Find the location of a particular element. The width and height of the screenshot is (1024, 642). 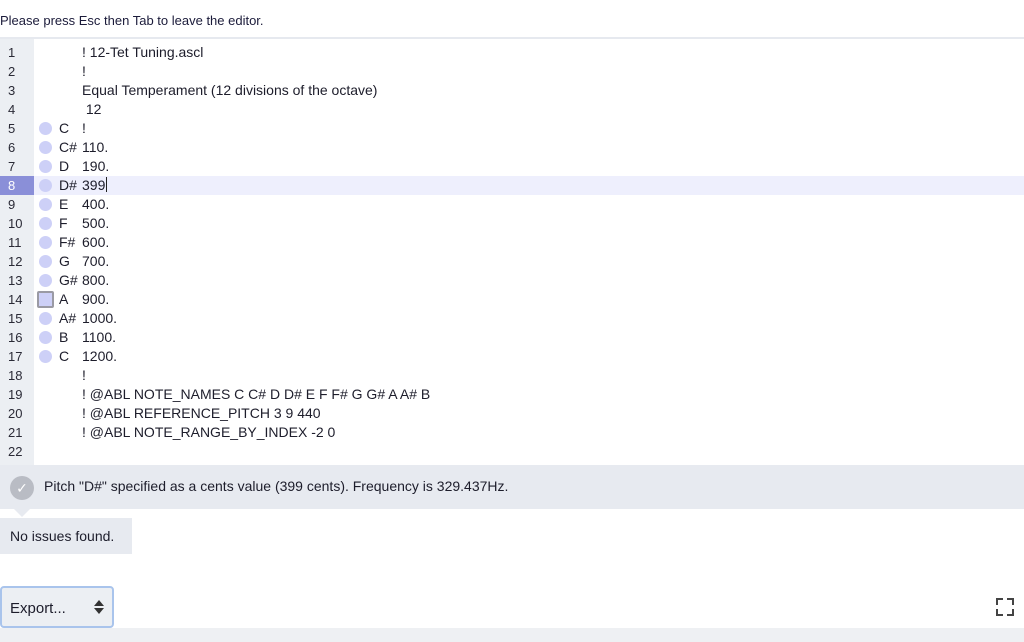

line-number: 5 is located at coordinates (12, 128).